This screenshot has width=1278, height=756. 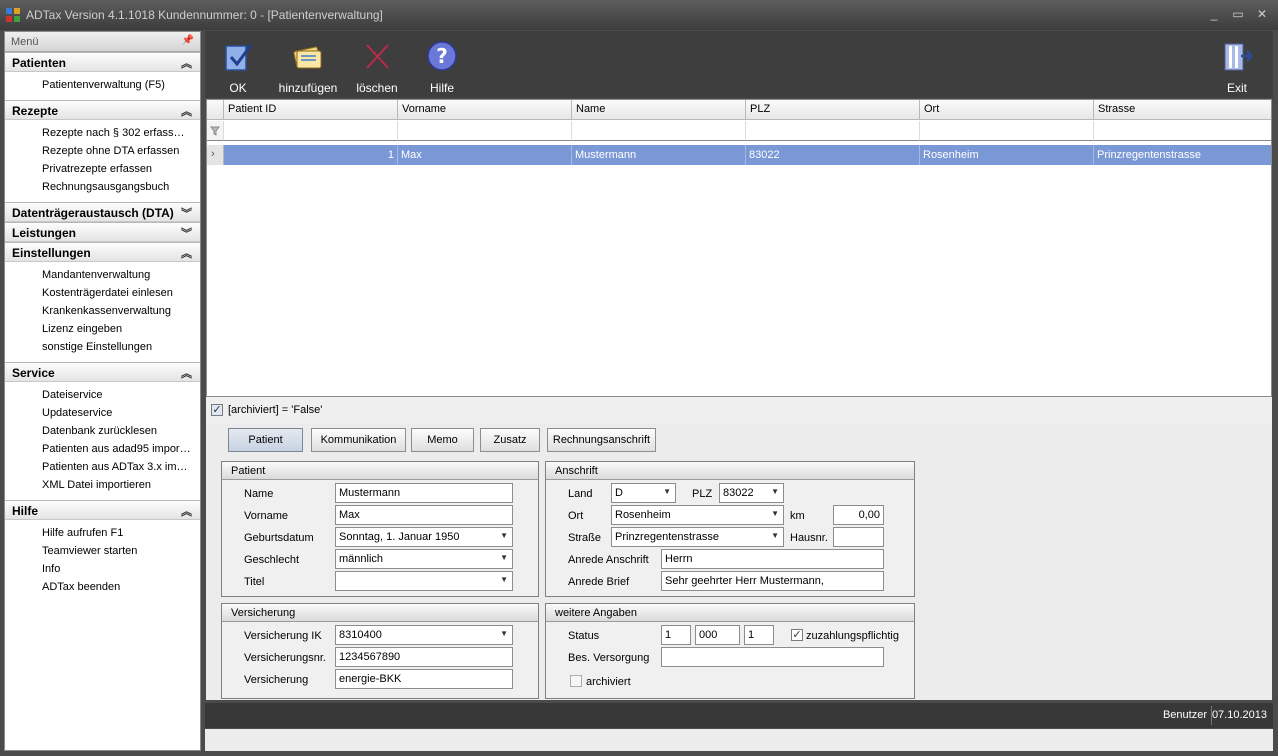 What do you see at coordinates (188, 40) in the screenshot?
I see `pin-icon: 📌` at bounding box center [188, 40].